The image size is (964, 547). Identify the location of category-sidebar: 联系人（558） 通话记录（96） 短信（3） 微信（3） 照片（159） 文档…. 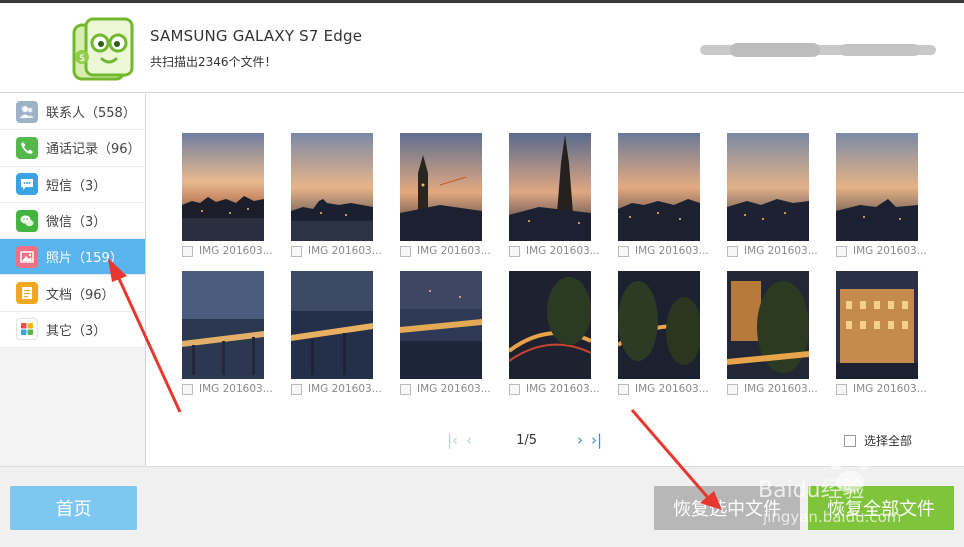
(73, 280).